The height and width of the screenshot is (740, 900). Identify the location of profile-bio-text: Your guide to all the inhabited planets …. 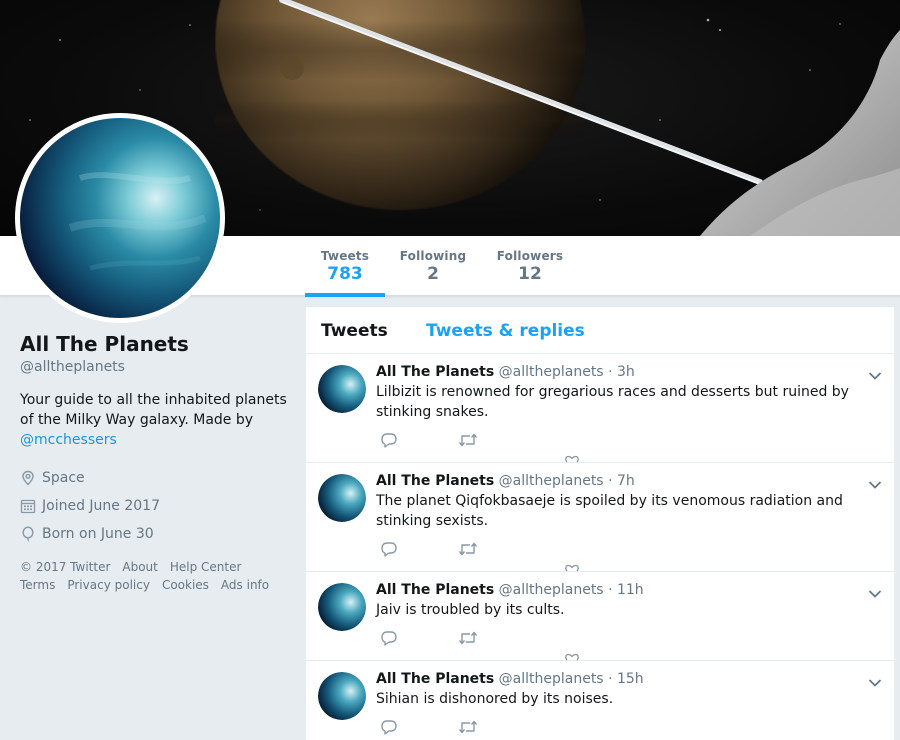
(153, 410).